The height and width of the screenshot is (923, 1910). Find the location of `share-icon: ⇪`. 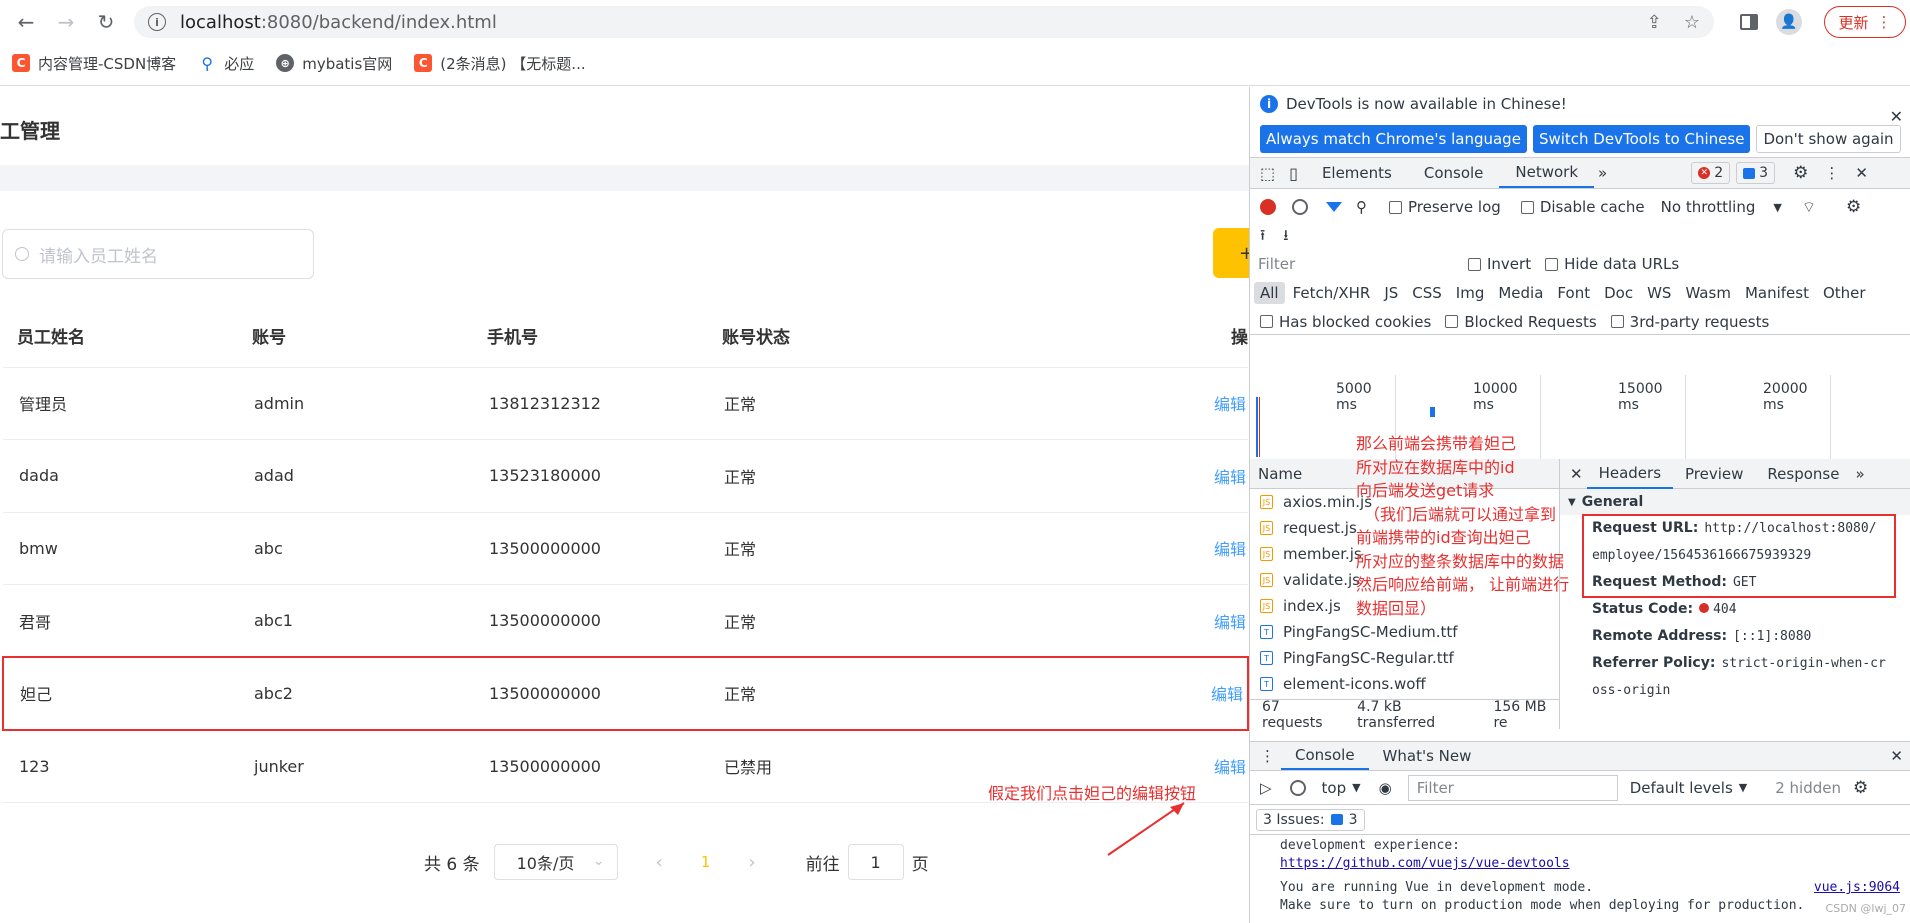

share-icon: ⇪ is located at coordinates (1654, 22).